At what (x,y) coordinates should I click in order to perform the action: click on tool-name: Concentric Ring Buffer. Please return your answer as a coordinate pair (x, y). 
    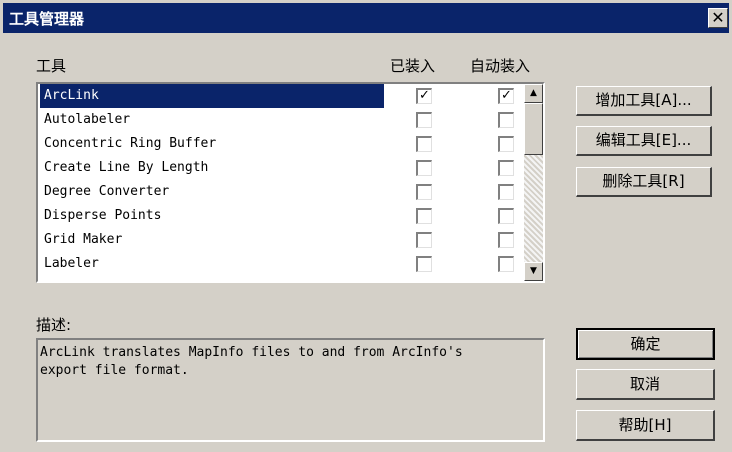
    Looking at the image, I should click on (130, 143).